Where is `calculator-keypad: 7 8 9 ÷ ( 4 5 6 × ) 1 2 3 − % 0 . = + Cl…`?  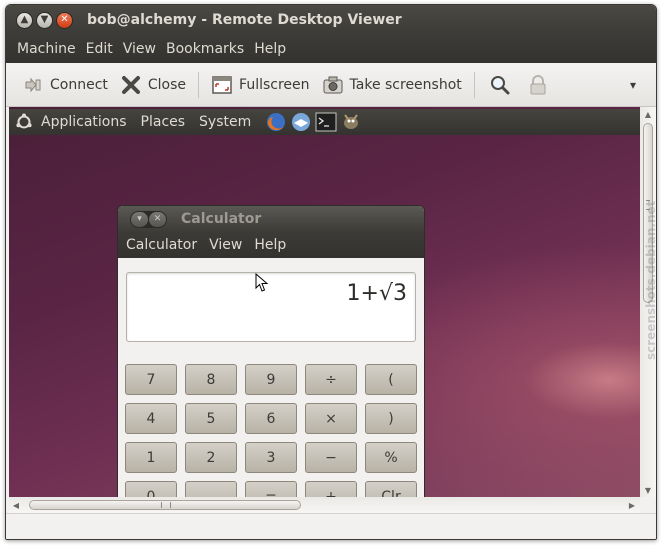
calculator-keypad: 7 8 9 ÷ ( 4 5 6 × ) 1 2 3 − % 0 . = + Cl… is located at coordinates (271, 430).